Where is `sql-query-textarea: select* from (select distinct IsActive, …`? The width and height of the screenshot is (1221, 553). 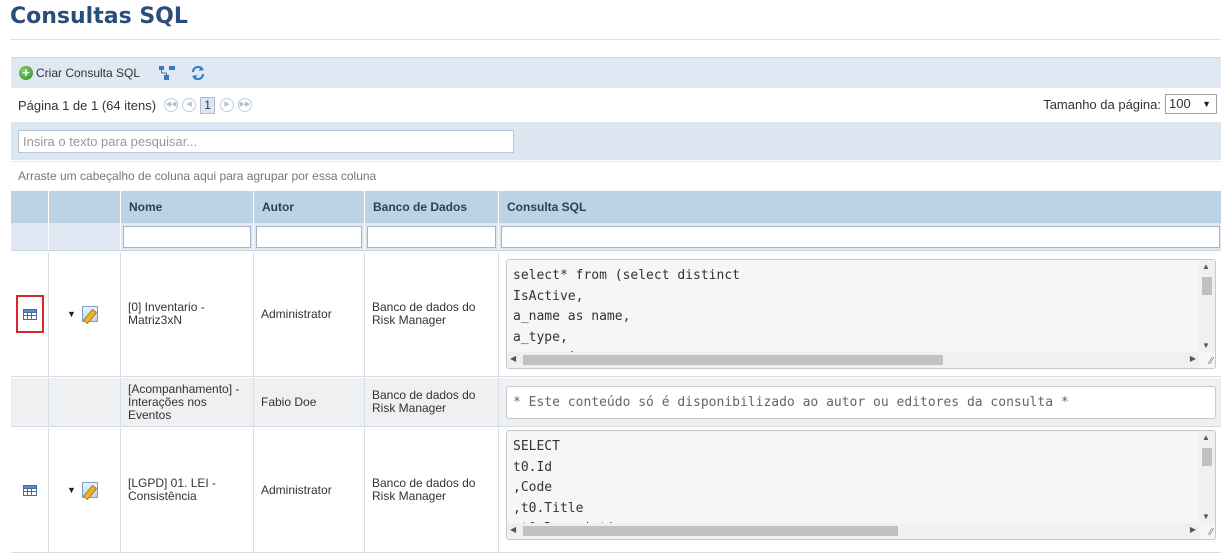
sql-query-textarea: select* from (select distinct IsActive, … is located at coordinates (861, 314).